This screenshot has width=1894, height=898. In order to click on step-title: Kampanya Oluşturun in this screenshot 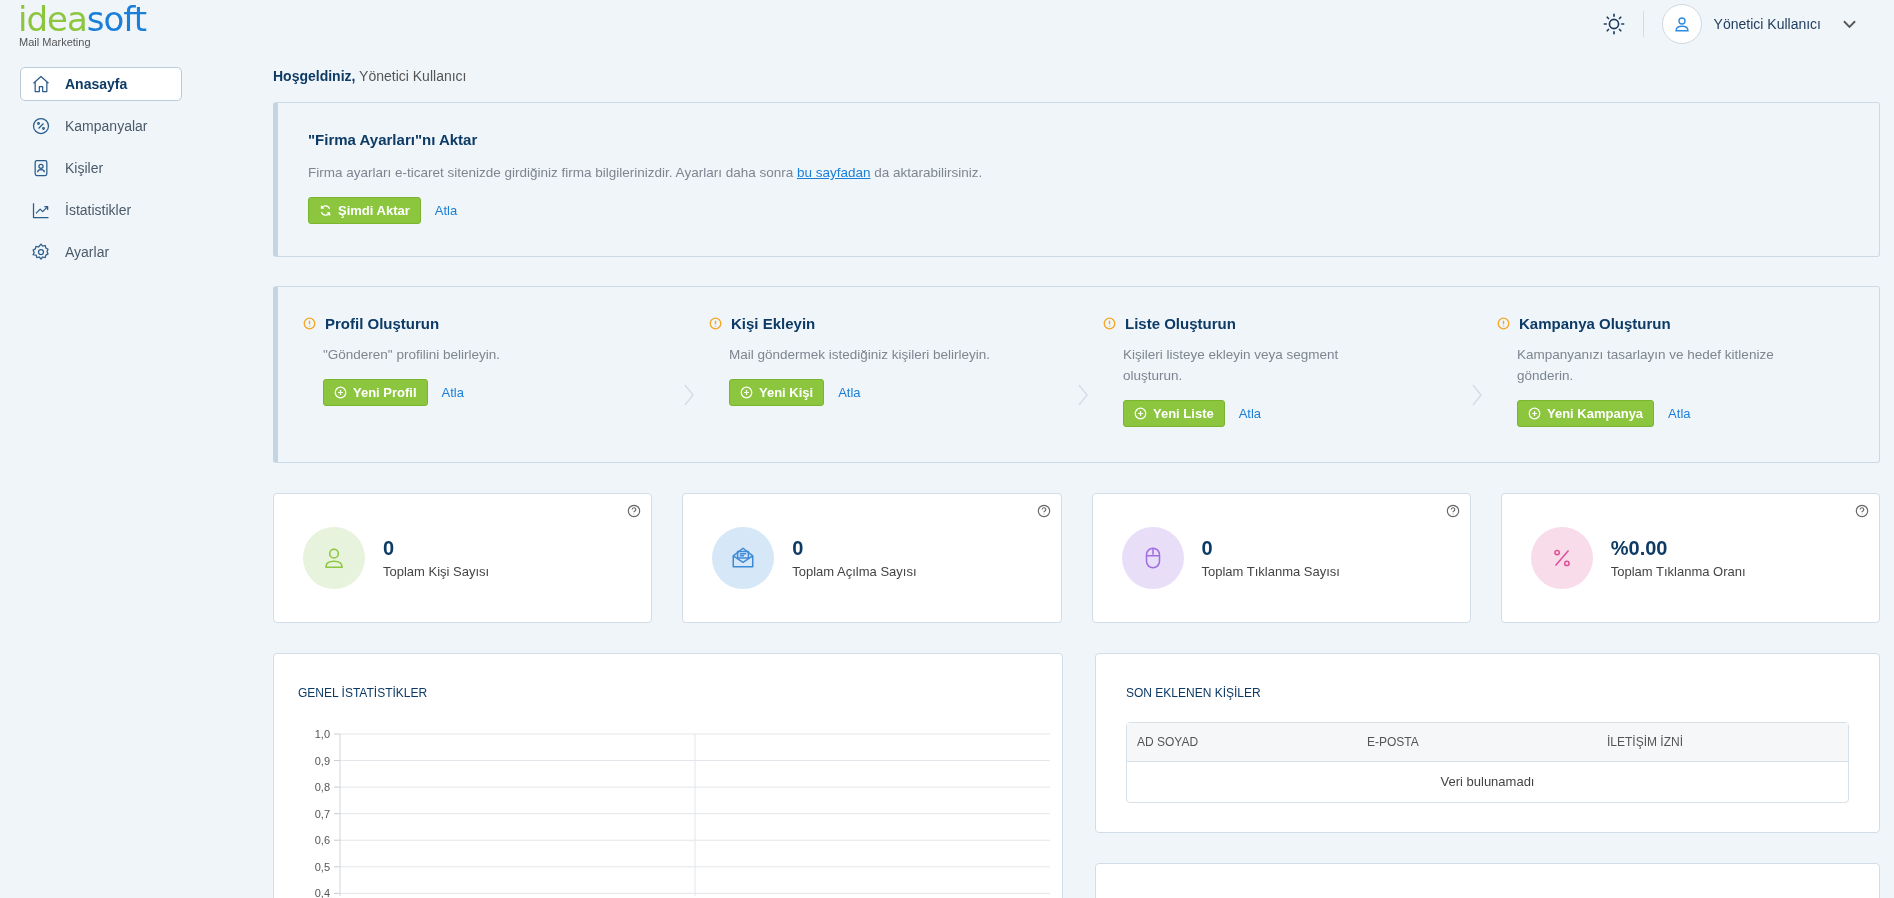, I will do `click(1595, 323)`.